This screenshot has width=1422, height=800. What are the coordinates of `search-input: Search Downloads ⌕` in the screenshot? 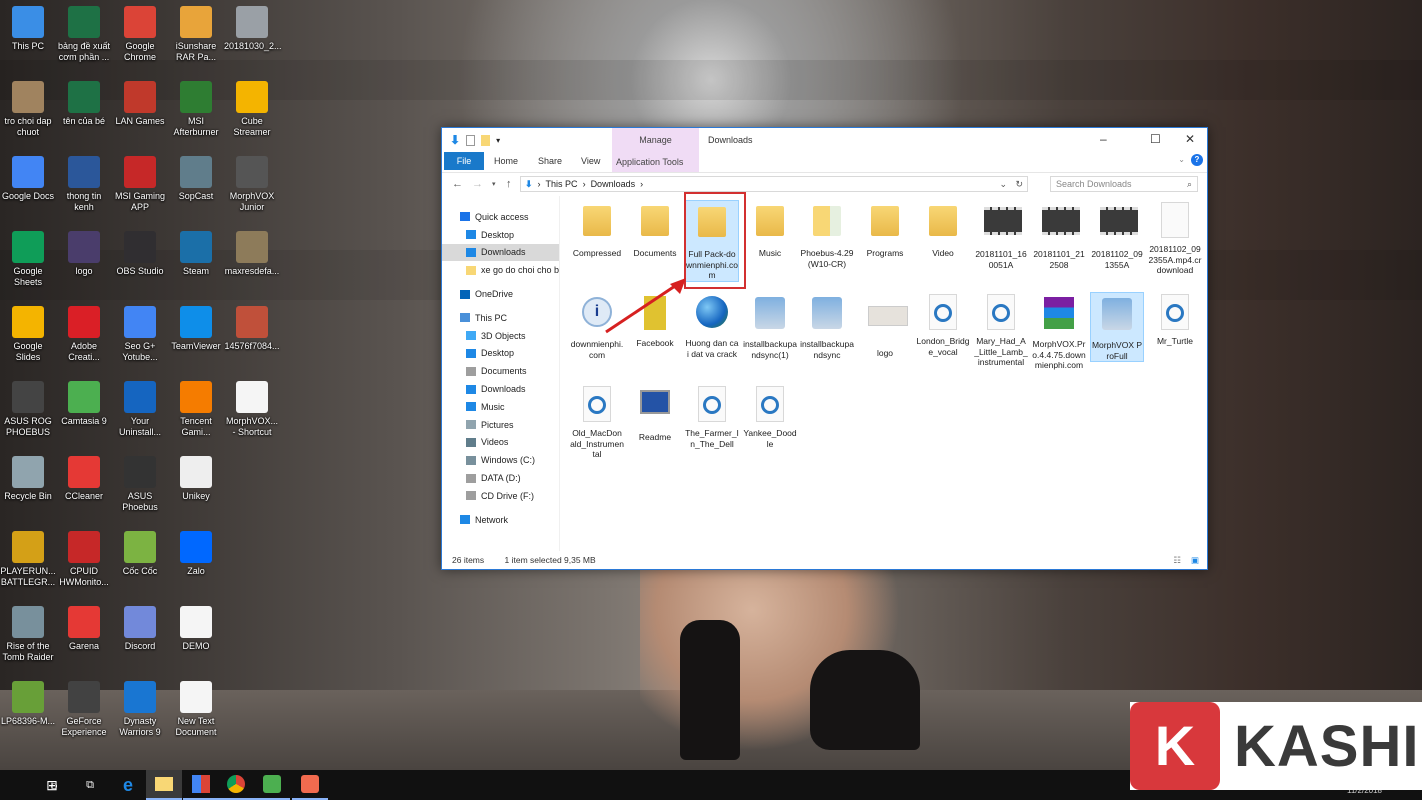 It's located at (1124, 184).